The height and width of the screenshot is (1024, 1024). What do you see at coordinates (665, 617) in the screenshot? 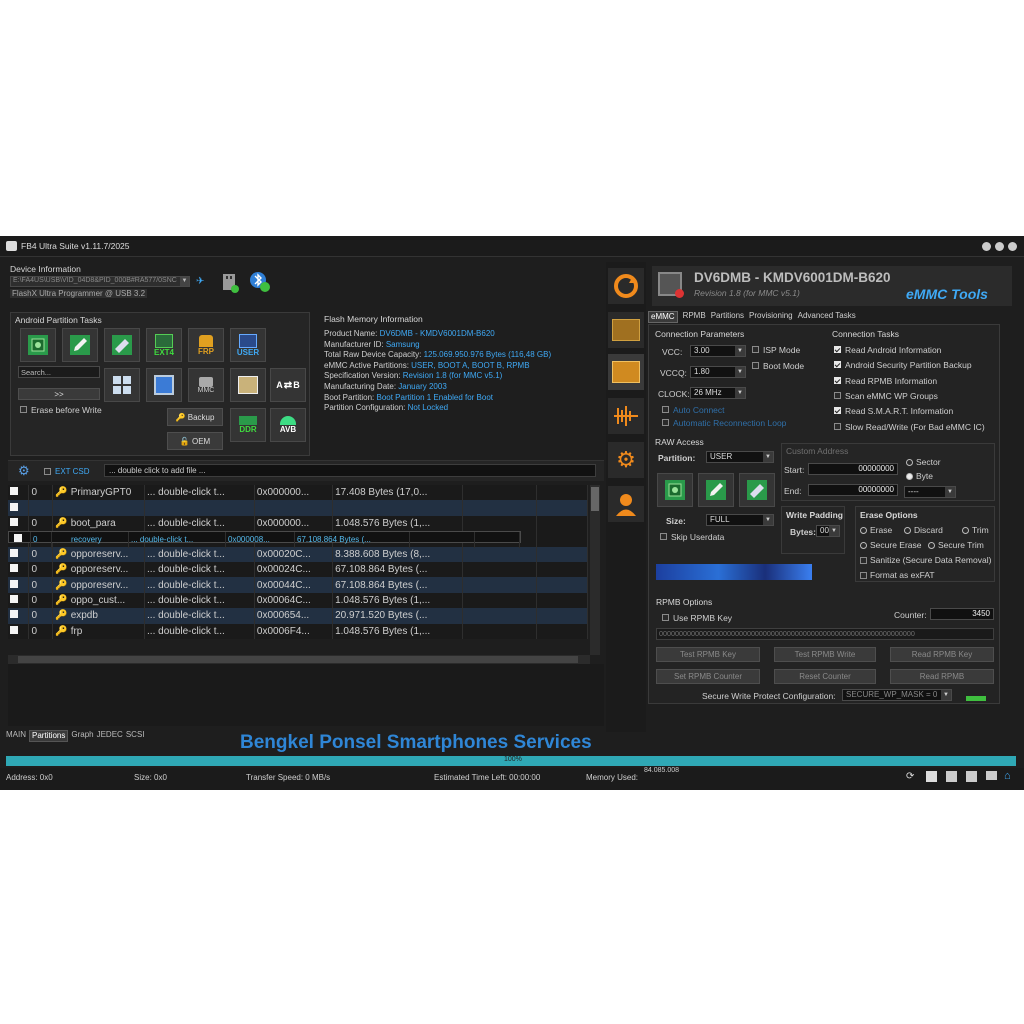
I see `use-rpmb-key-checkbox` at bounding box center [665, 617].